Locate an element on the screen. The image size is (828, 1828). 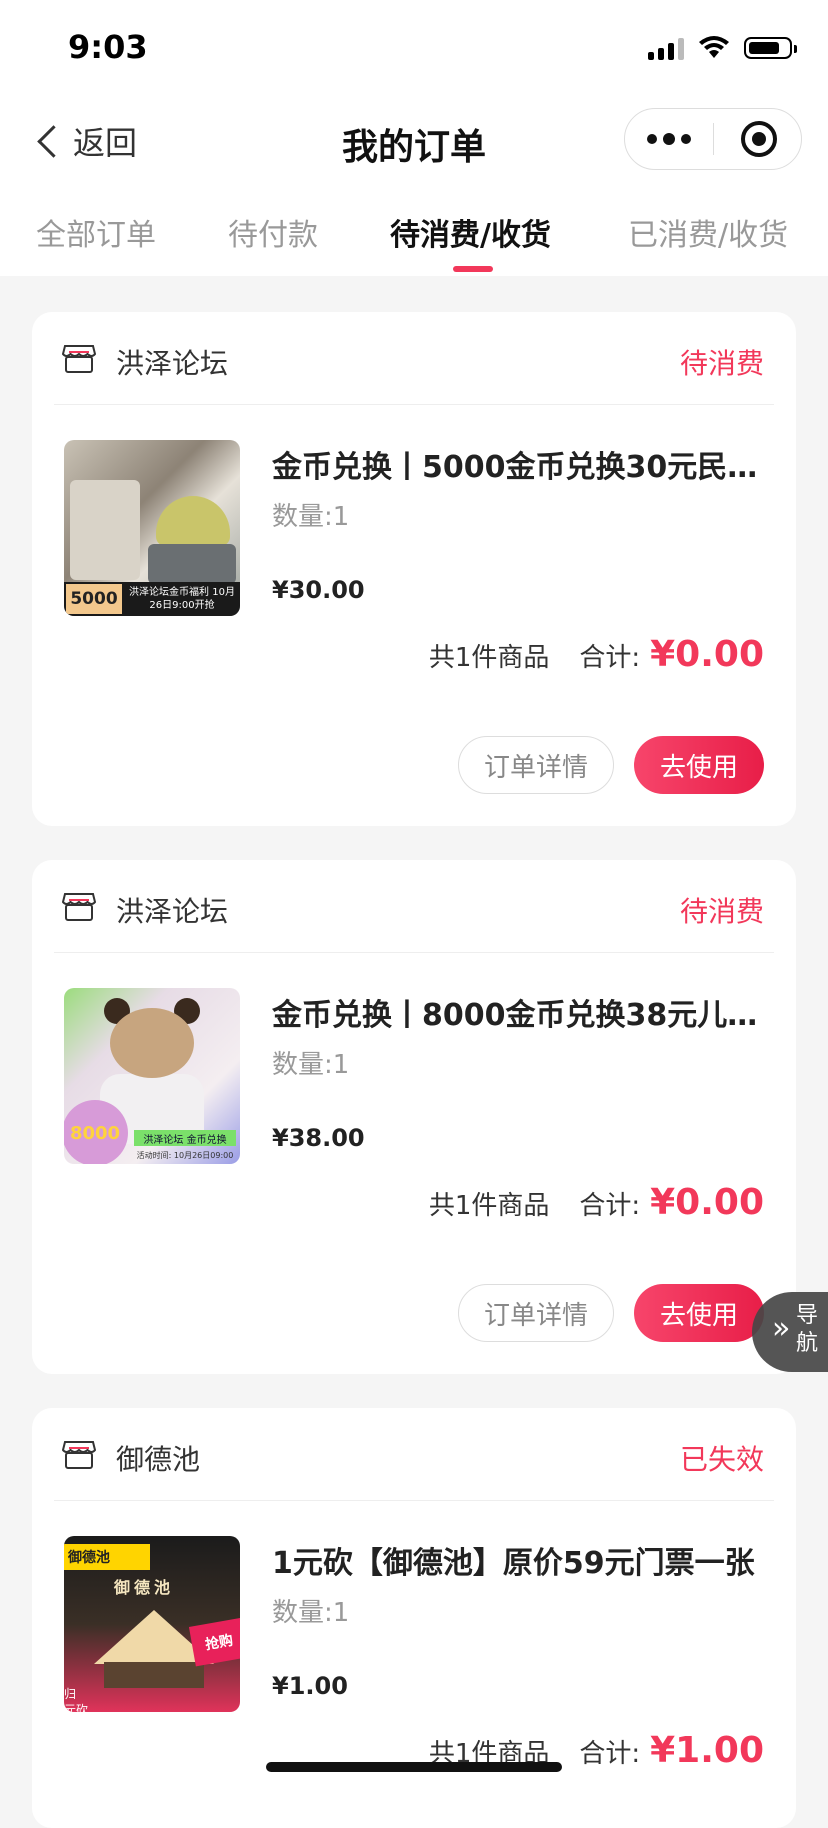
order-status: 已失效 is located at coordinates (721, 1459).